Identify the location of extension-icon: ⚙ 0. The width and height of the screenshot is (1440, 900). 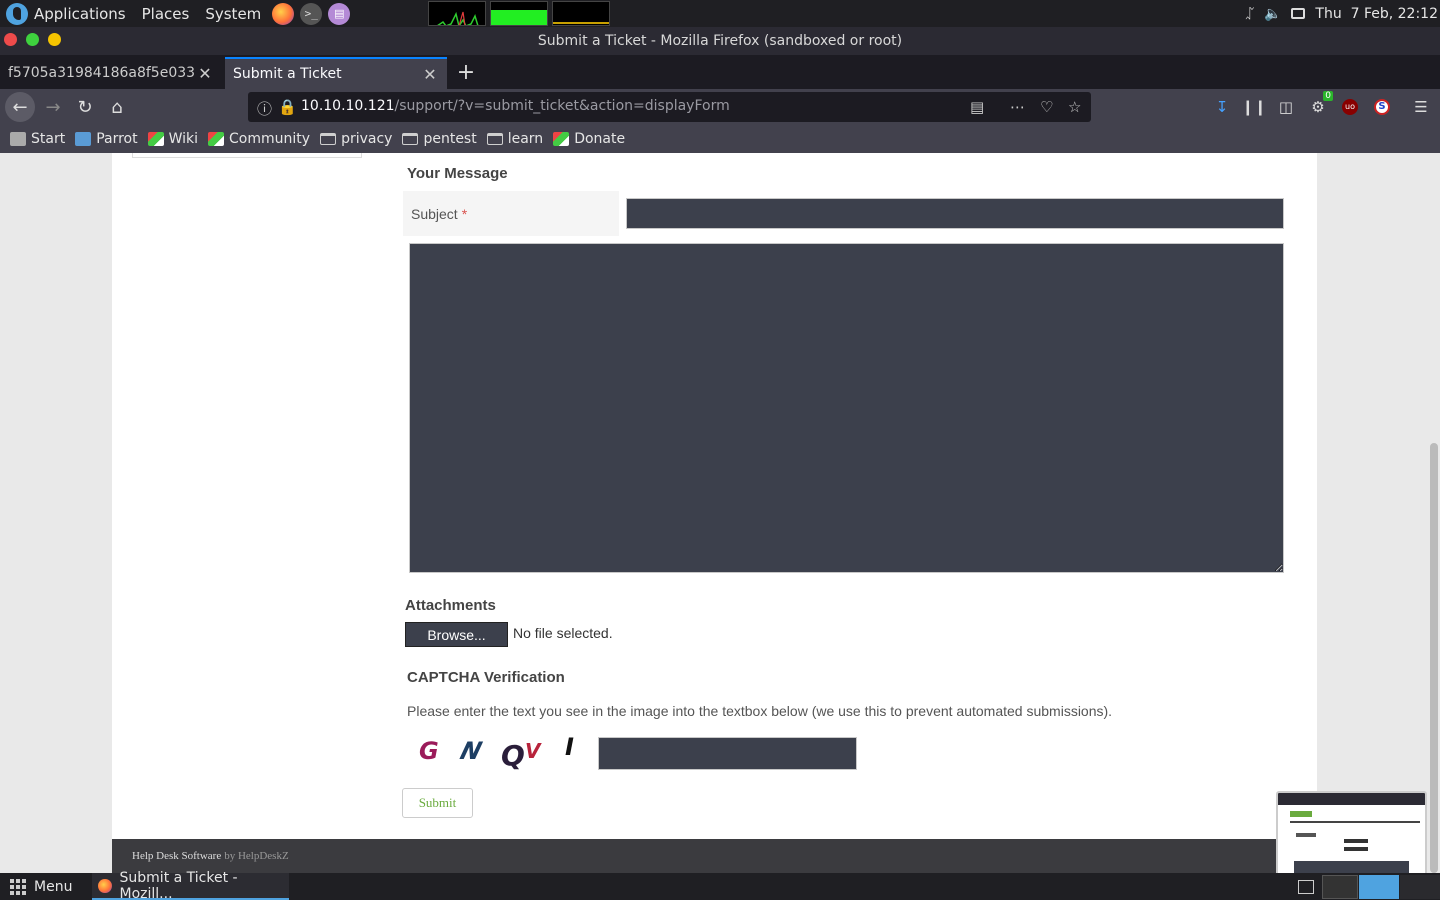
(1320, 104).